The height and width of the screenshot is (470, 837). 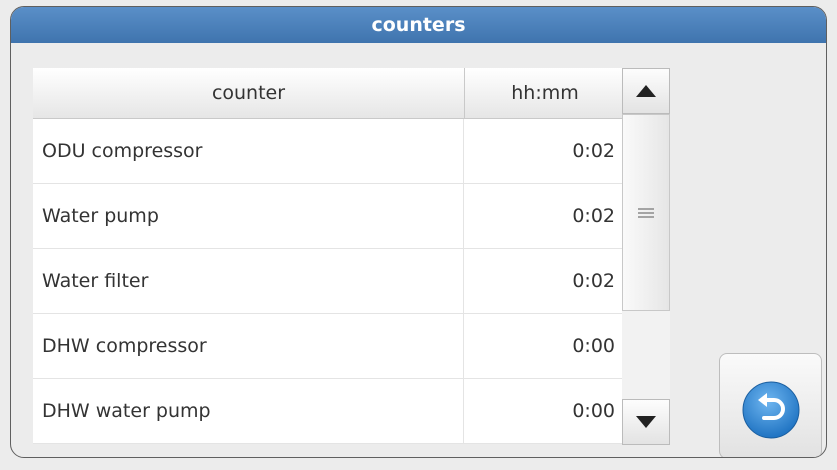 What do you see at coordinates (248, 151) in the screenshot?
I see `counter-name: ODU compressor` at bounding box center [248, 151].